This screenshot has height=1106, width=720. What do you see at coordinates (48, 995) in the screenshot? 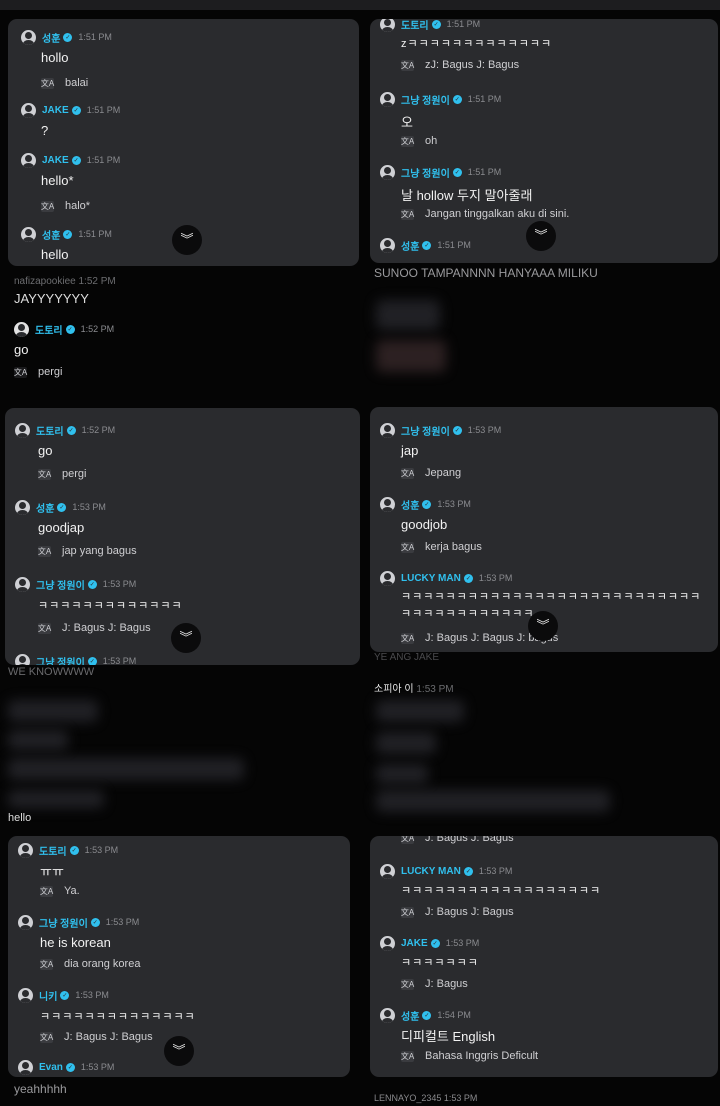
I see `username: 니키` at bounding box center [48, 995].